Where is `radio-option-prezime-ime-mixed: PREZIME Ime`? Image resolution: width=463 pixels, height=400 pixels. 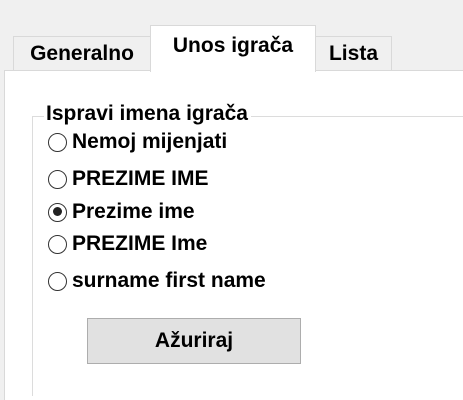
radio-option-prezime-ime-mixed: PREZIME Ime is located at coordinates (127, 244).